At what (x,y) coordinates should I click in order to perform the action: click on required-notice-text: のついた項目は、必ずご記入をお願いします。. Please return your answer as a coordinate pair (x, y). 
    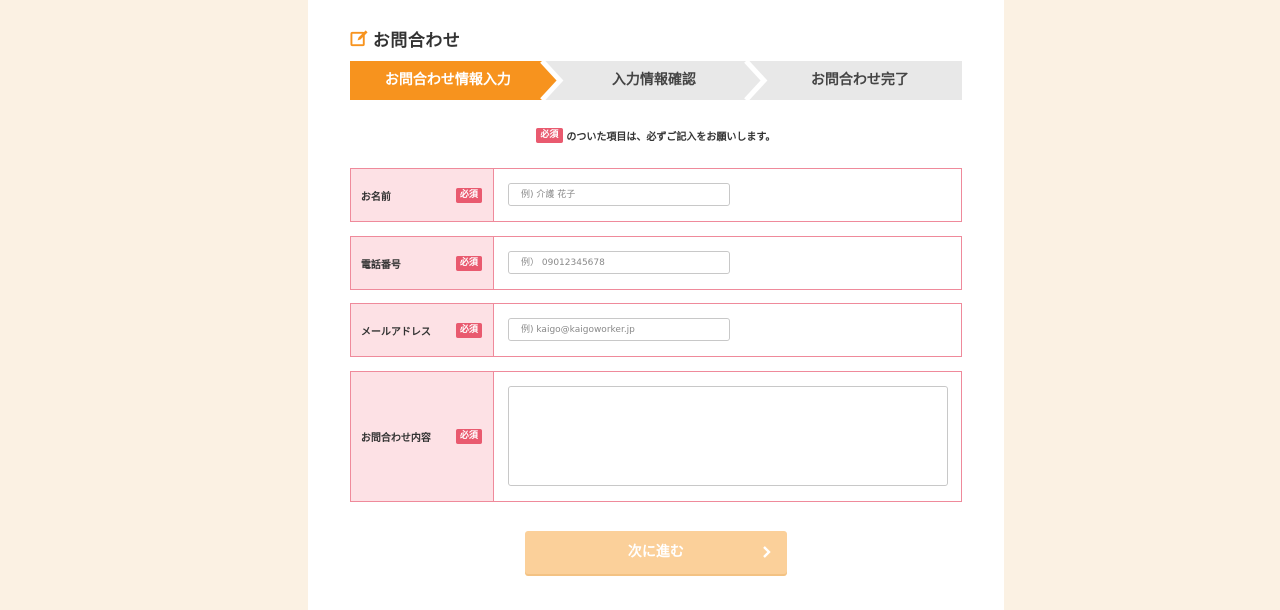
    Looking at the image, I should click on (671, 137).